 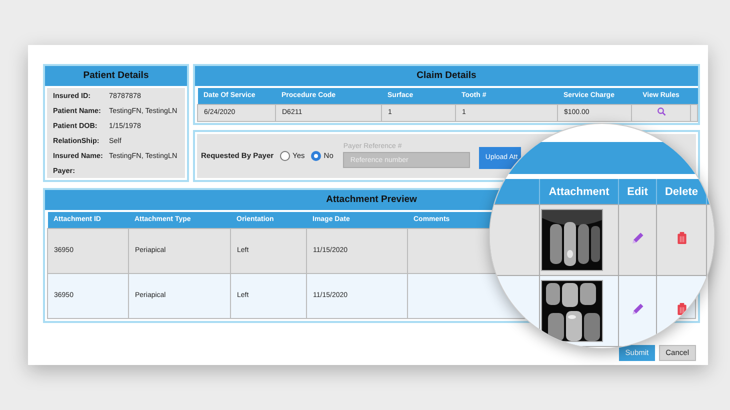 I want to click on panel-title: Patient Details, so click(x=116, y=76).